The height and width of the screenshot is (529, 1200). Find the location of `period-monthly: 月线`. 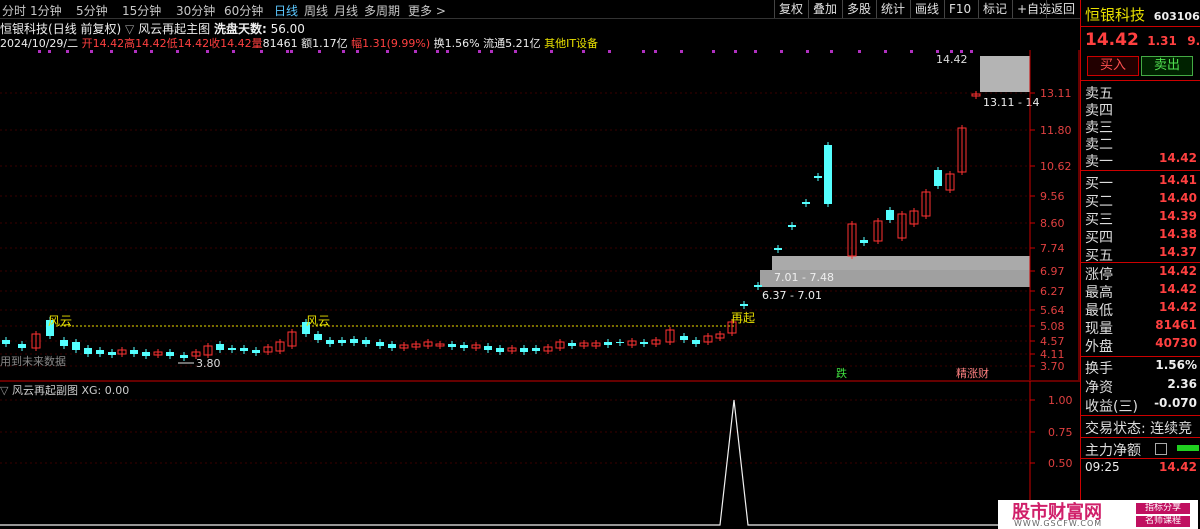

period-monthly: 月线 is located at coordinates (346, 10).